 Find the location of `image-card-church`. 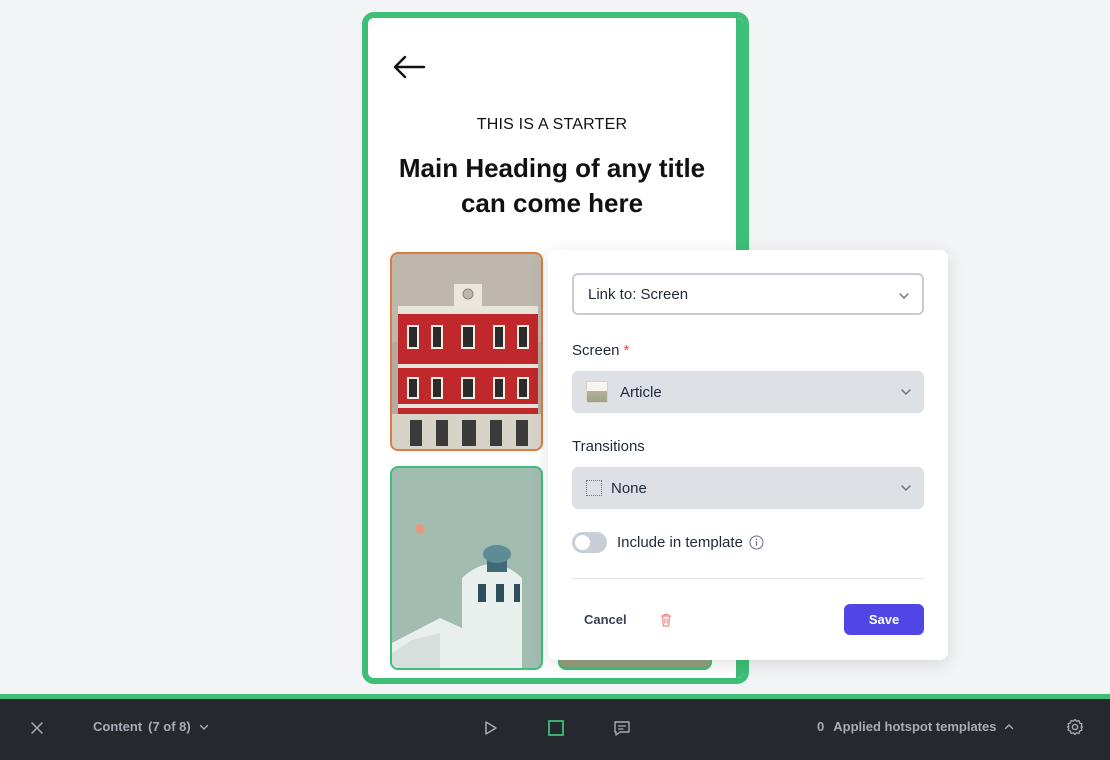

image-card-church is located at coordinates (466, 568).